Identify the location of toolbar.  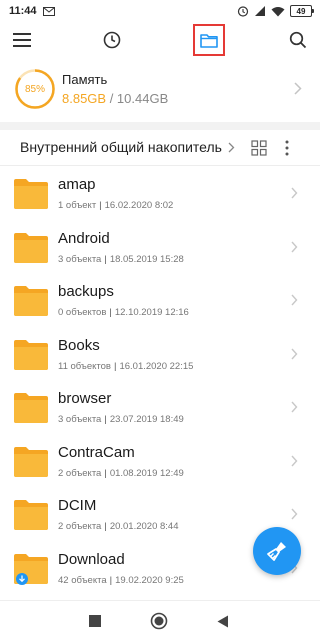
(160, 40).